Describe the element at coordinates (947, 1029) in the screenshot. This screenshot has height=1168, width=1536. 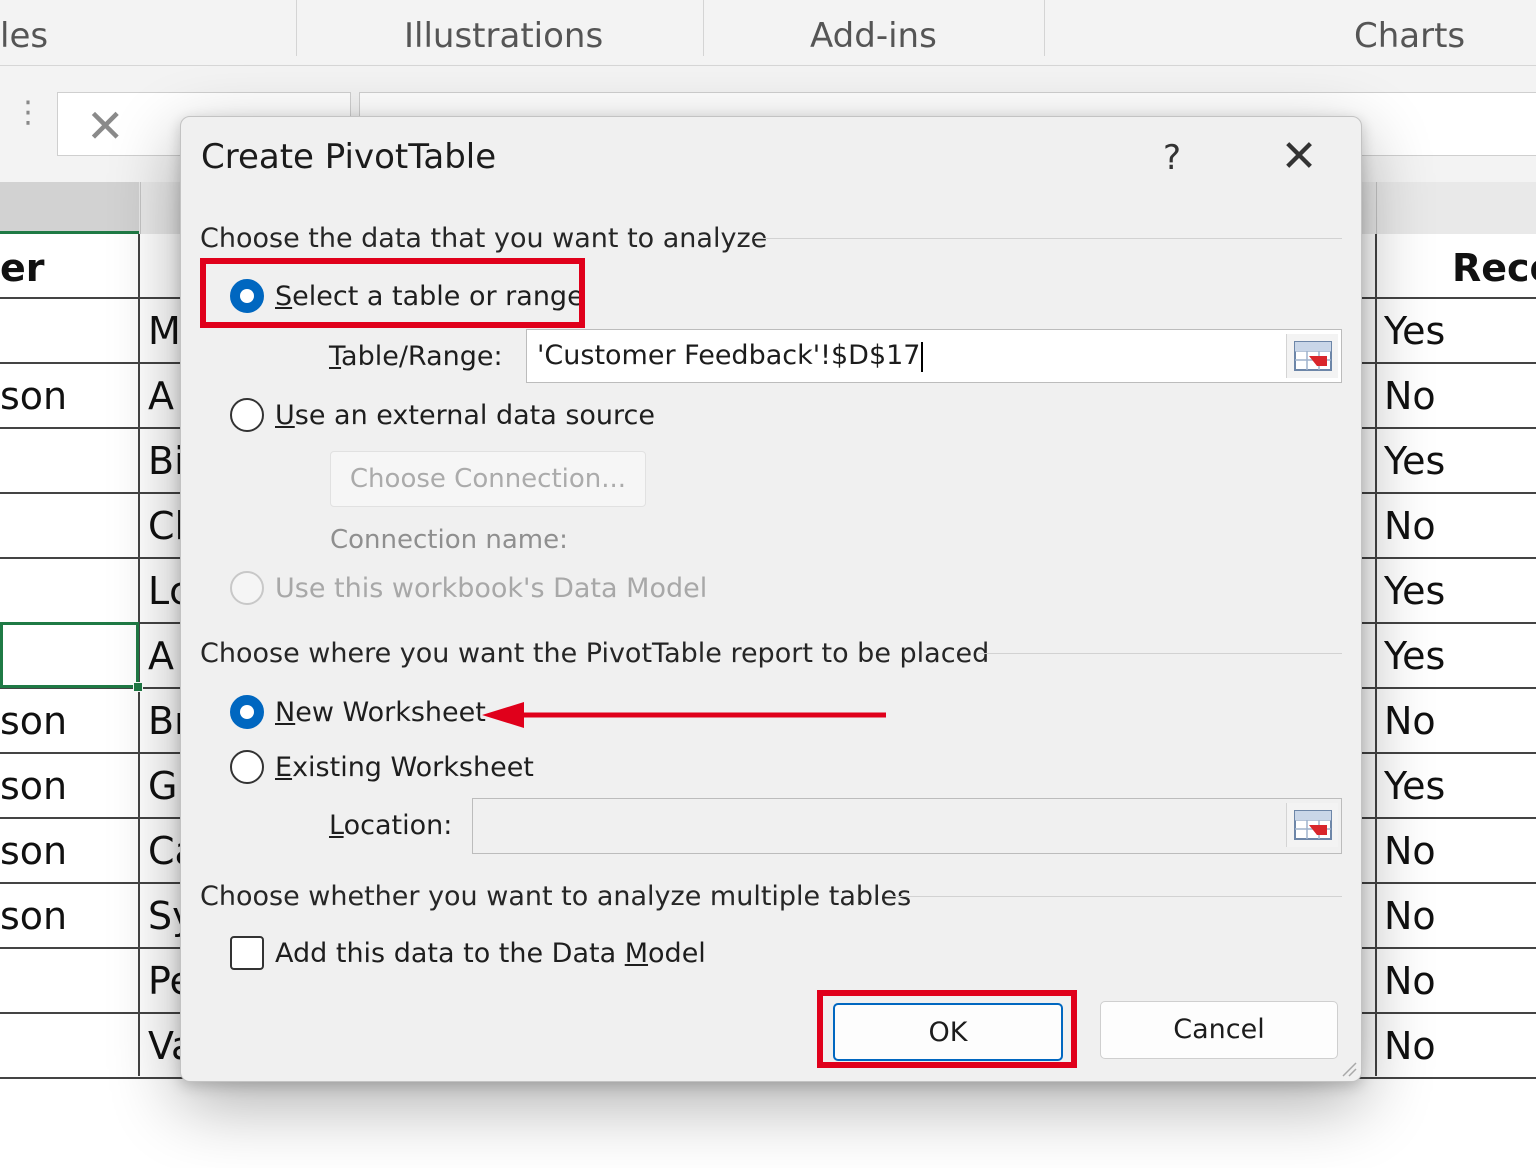
I see `highlight-ok-button` at that location.